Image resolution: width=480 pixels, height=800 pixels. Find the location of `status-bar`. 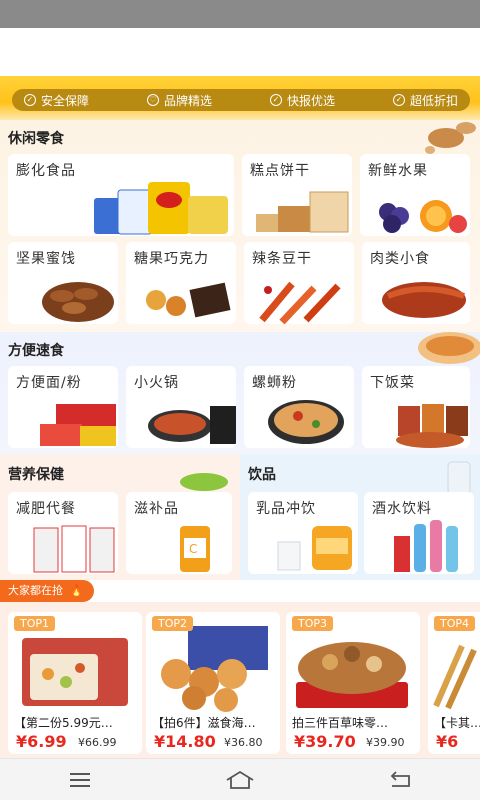

status-bar is located at coordinates (240, 14).